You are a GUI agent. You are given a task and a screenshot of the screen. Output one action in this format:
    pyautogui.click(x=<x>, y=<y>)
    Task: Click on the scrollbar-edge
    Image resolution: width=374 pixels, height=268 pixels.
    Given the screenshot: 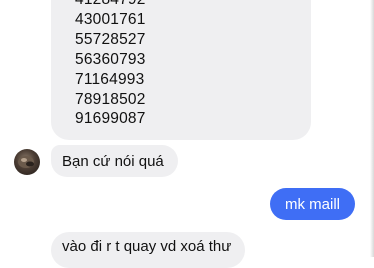 What is the action you would take?
    pyautogui.click(x=372, y=128)
    